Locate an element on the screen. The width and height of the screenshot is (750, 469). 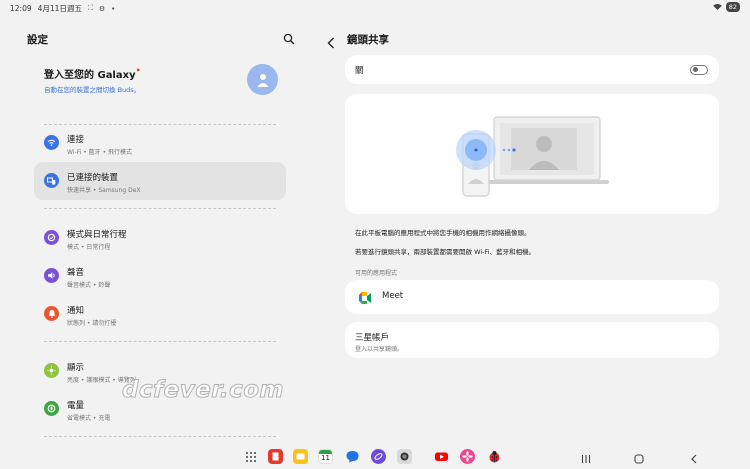
sidebar-item-connected-devices: 已連接的裝置 快速共享 • Samsung DeX is located at coordinates (160, 181).